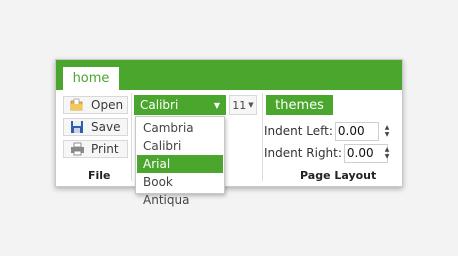 The image size is (458, 256). What do you see at coordinates (99, 175) in the screenshot?
I see `file-group-label: File` at bounding box center [99, 175].